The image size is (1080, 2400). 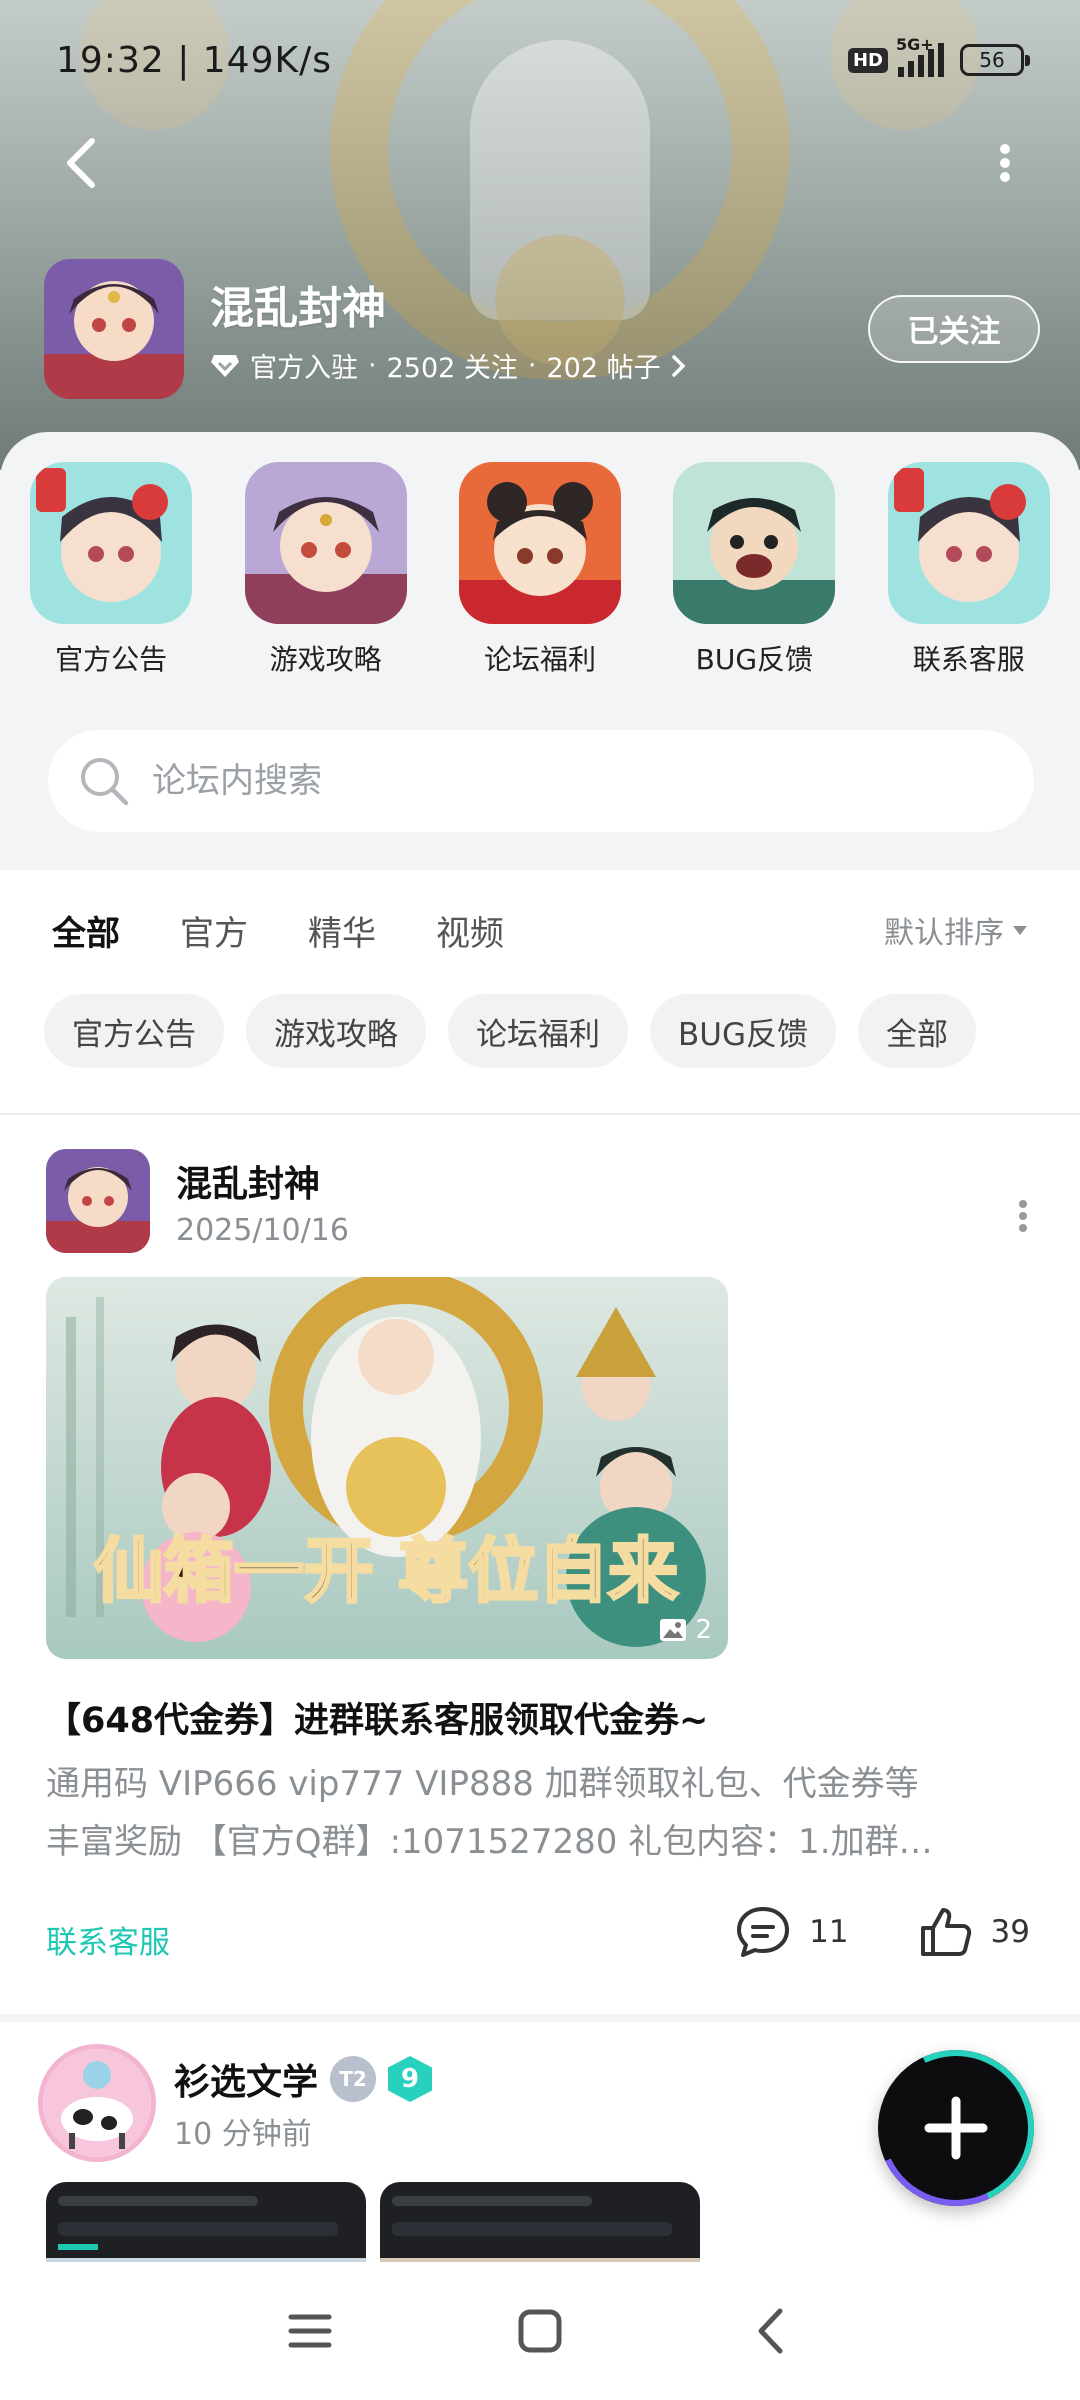 I want to click on filter-tabs: 全部 官方 精华 视频 默认排序, so click(x=540, y=930).